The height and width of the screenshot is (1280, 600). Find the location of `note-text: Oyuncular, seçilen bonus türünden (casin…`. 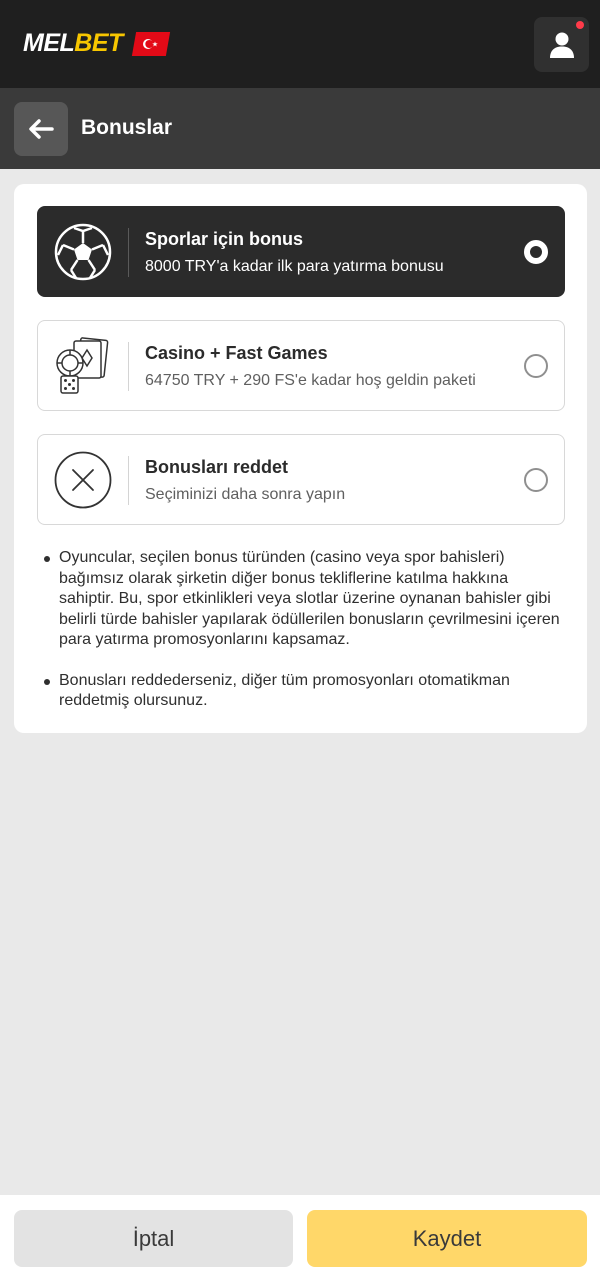

note-text: Oyuncular, seçilen bonus türünden (casin… is located at coordinates (309, 598).